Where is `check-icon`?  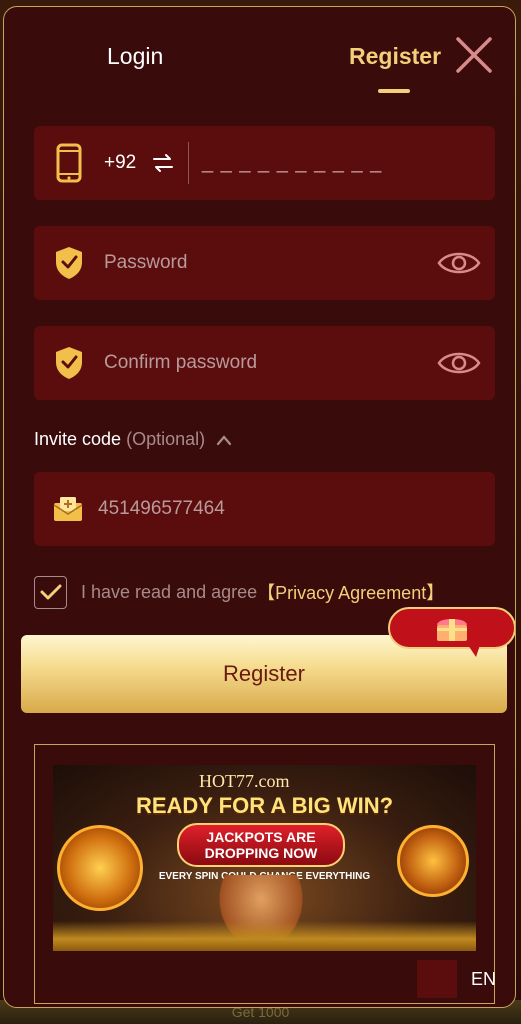 check-icon is located at coordinates (50, 592).